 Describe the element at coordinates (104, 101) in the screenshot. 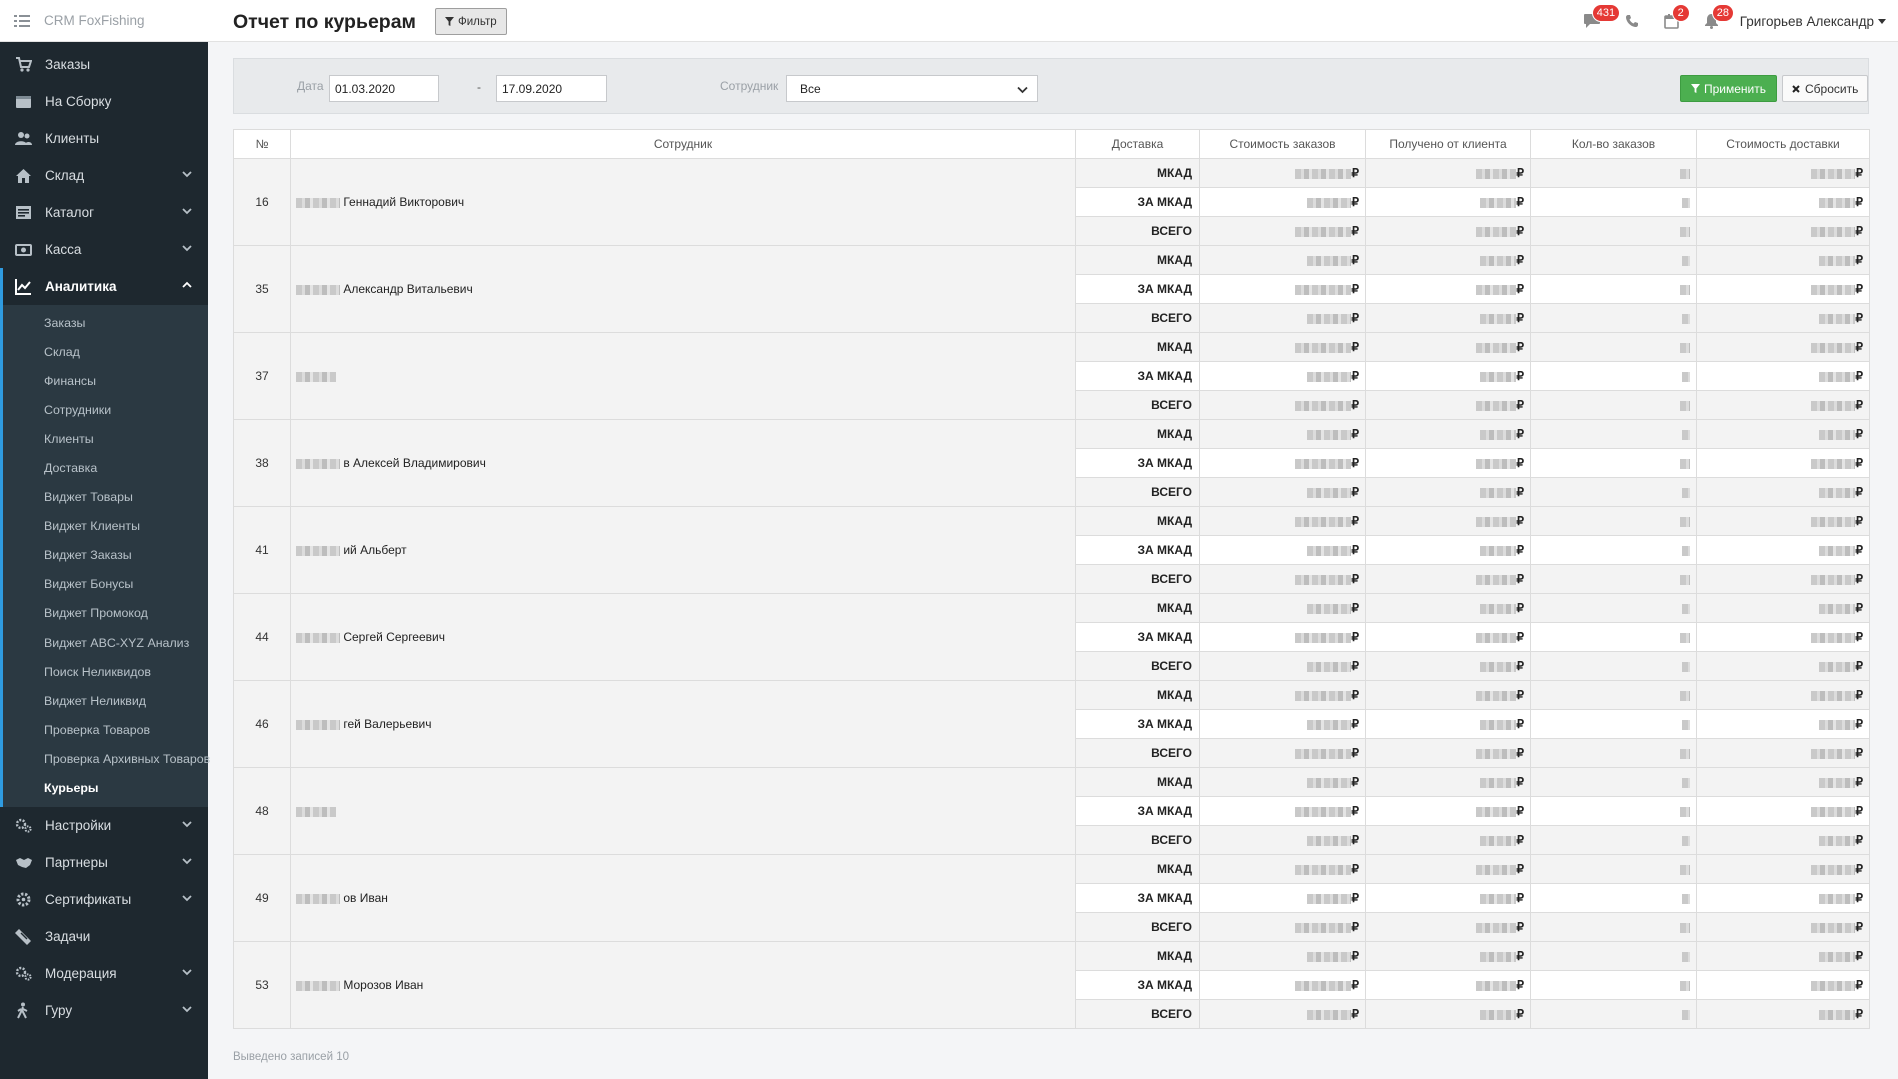

I see `sidebar-item-1: На Сборку` at that location.